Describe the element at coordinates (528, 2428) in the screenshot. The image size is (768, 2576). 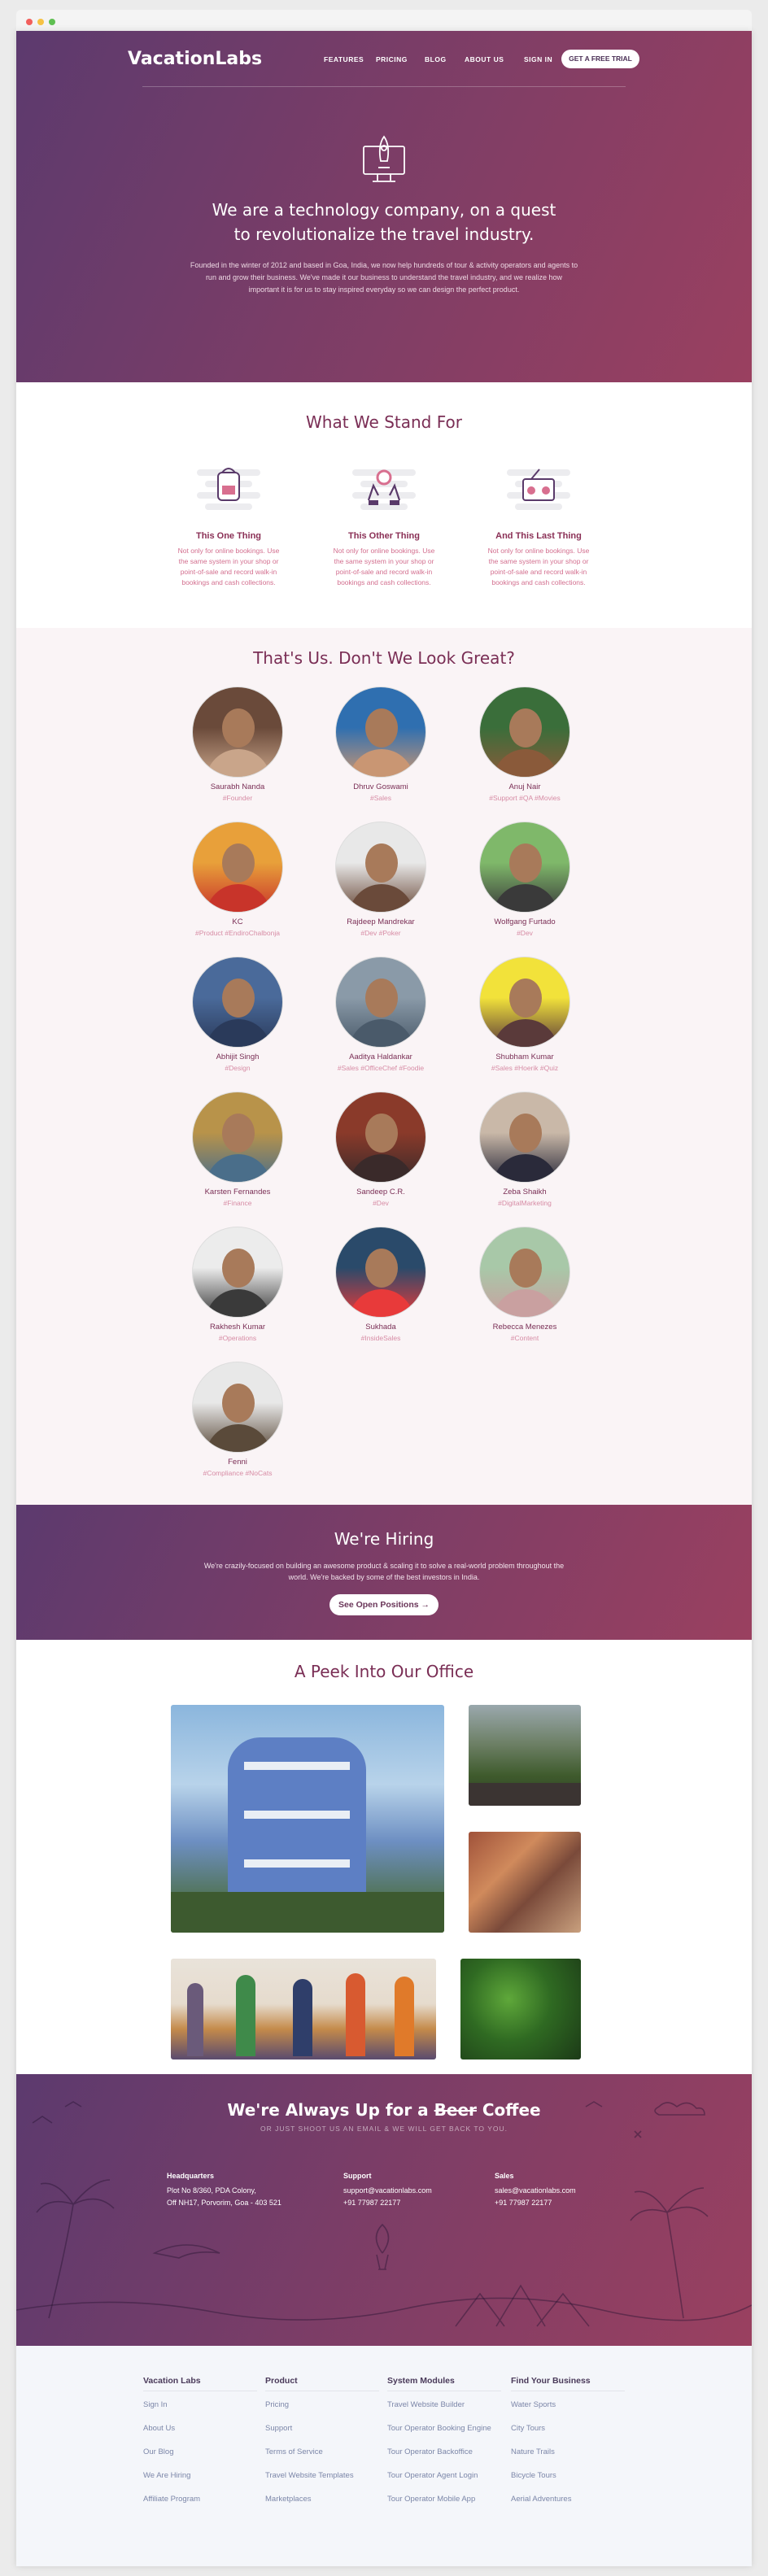
I see `footer-link: City Tours` at that location.